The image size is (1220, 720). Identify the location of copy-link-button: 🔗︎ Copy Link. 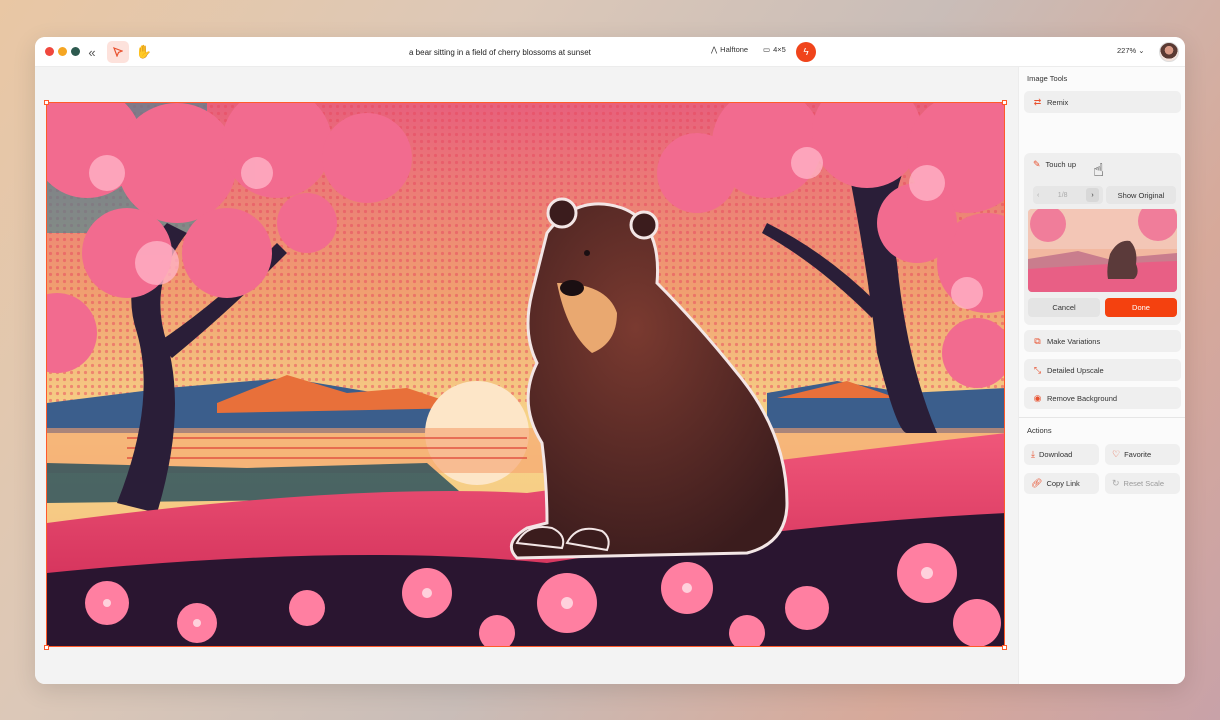
(1061, 483).